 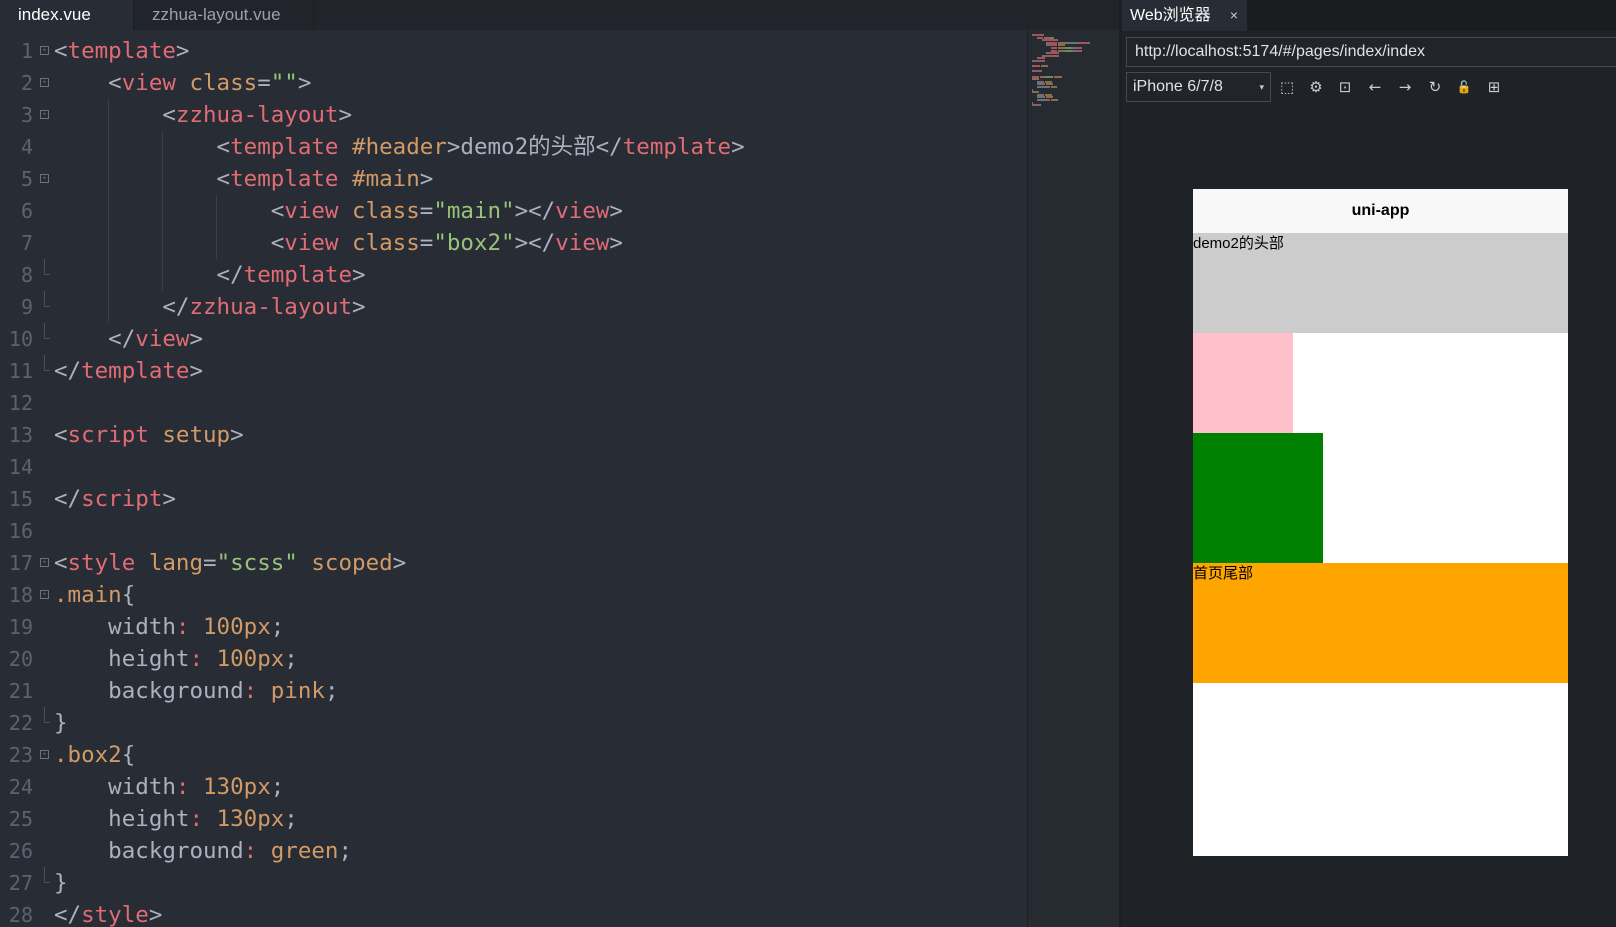 What do you see at coordinates (210, 307) in the screenshot?
I see `code-line-text: </zzhua-layout>` at bounding box center [210, 307].